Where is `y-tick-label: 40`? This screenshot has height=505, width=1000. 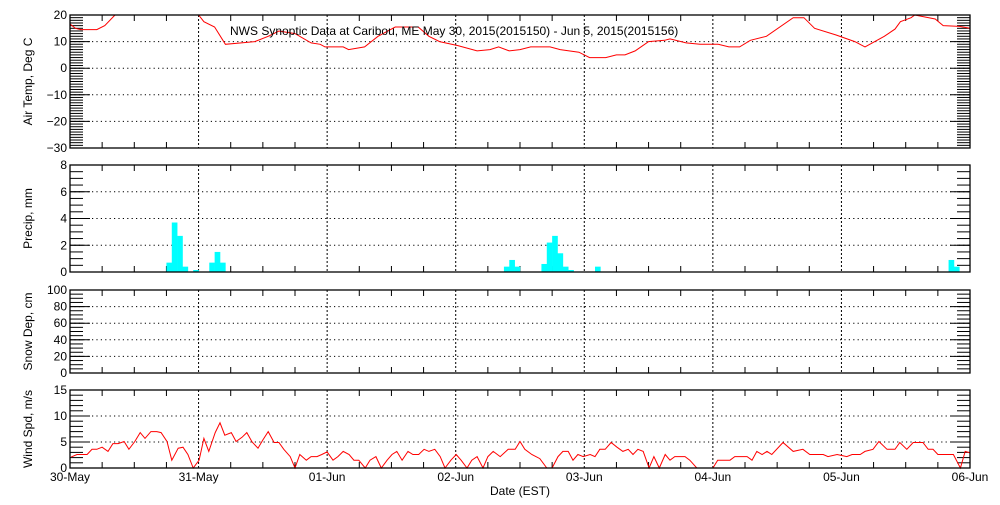
y-tick-label: 40 is located at coordinates (61, 340).